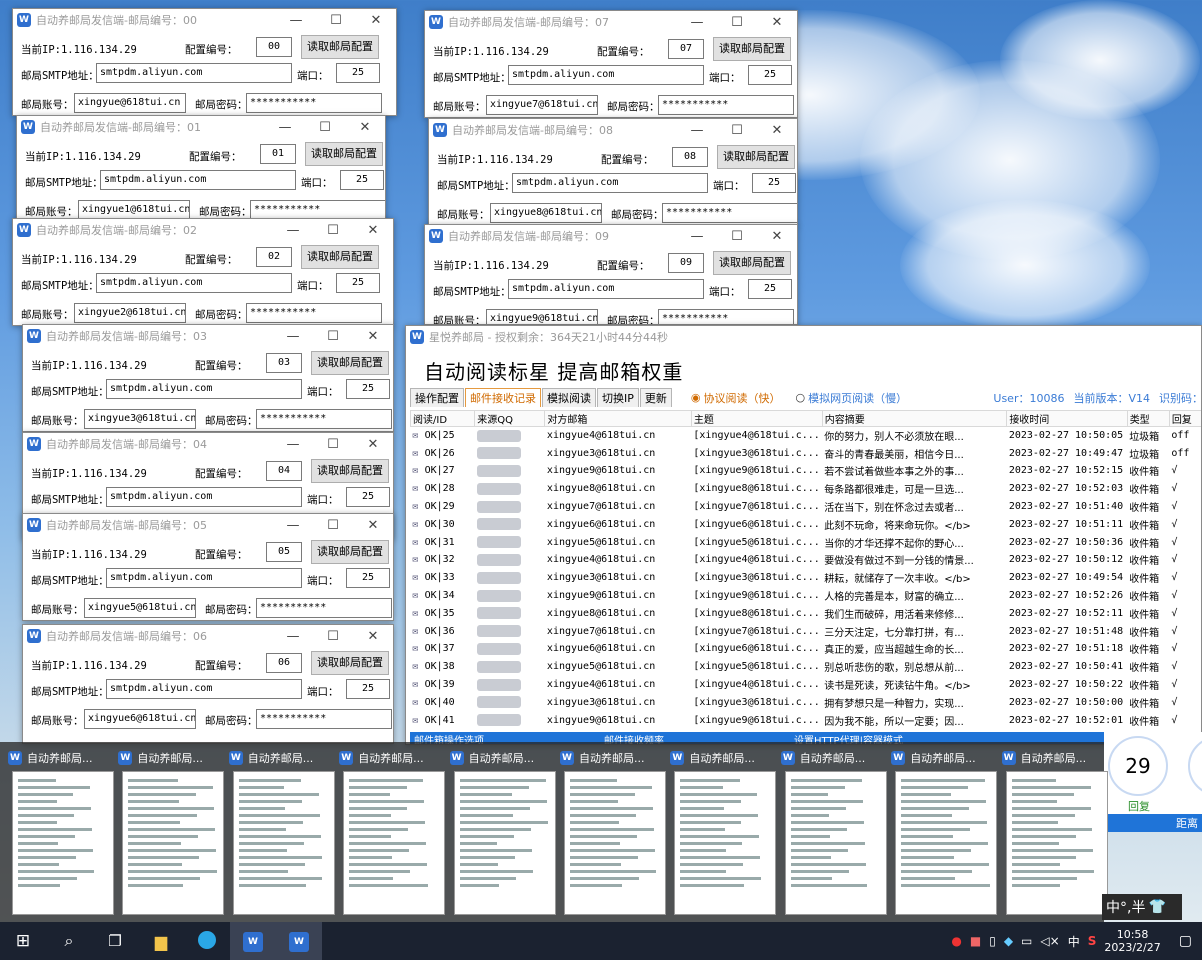 The image size is (1202, 960). Describe the element at coordinates (1067, 418) in the screenshot. I see `column-header: 接收时间` at that location.